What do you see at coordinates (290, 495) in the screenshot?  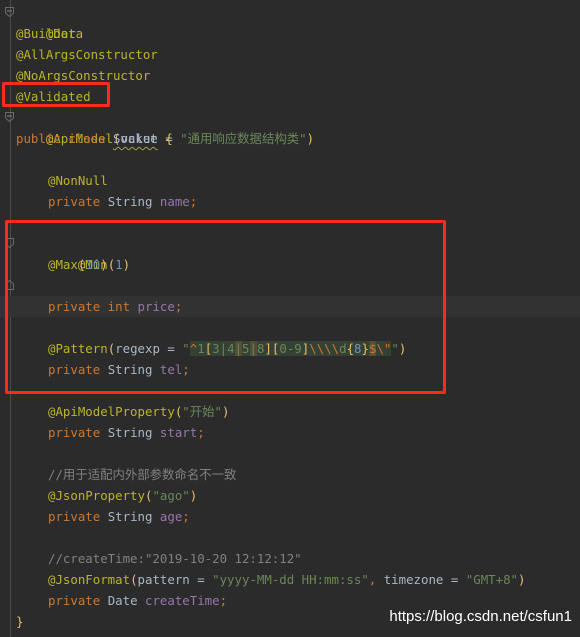 I see `code-line: @JsonProperty("ago")` at bounding box center [290, 495].